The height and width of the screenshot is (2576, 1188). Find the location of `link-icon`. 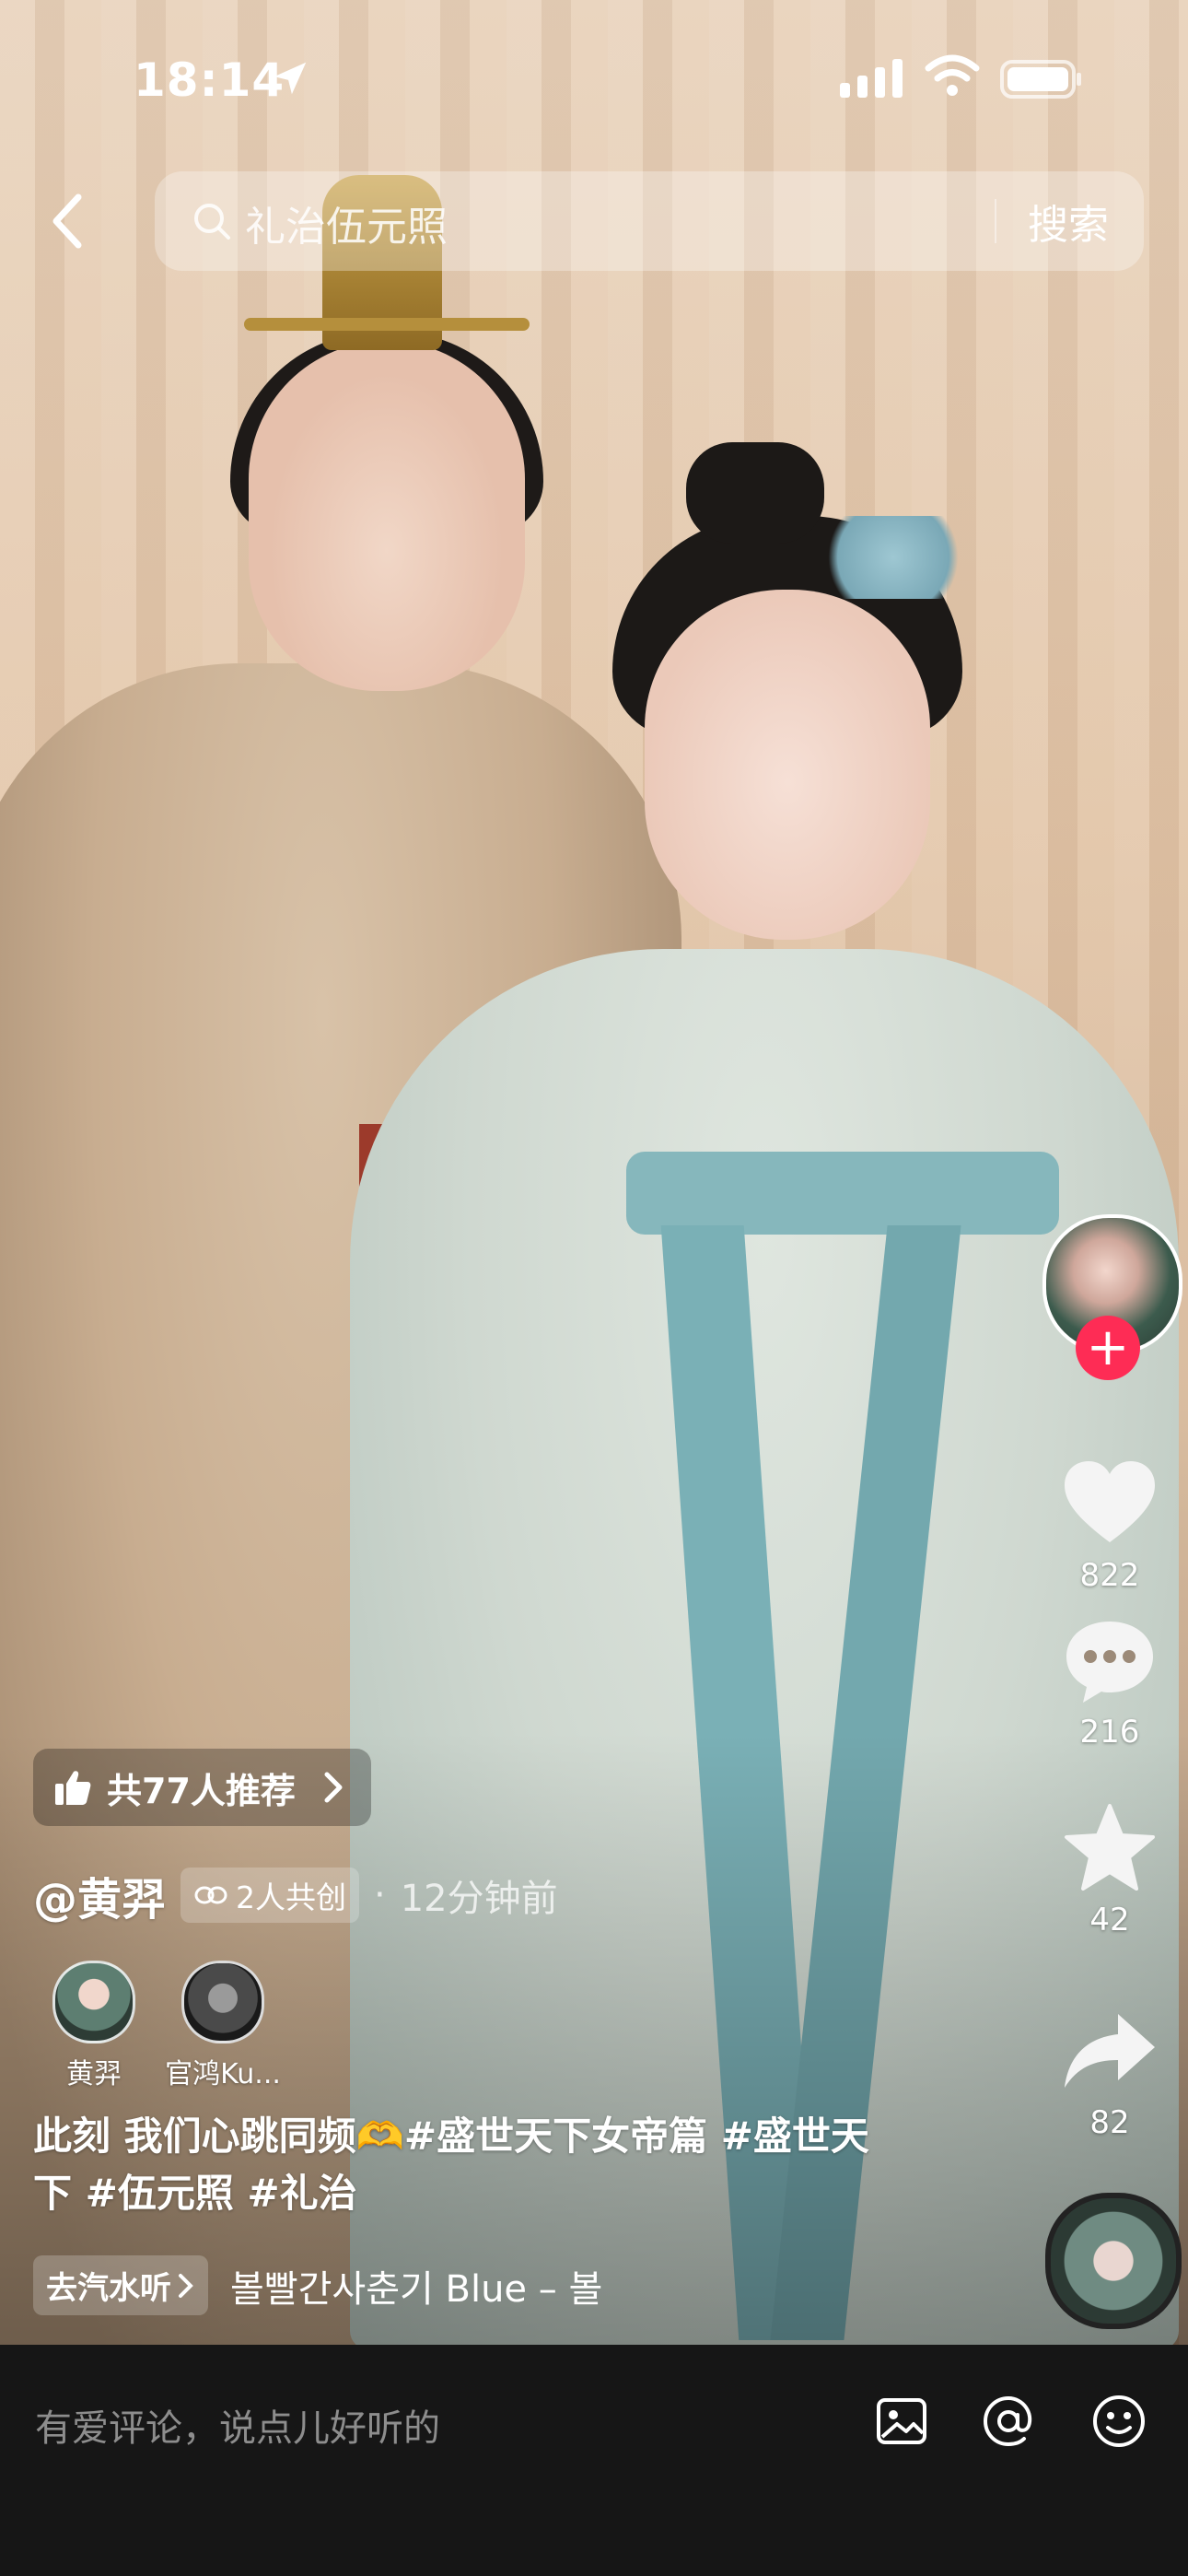

link-icon is located at coordinates (210, 1895).